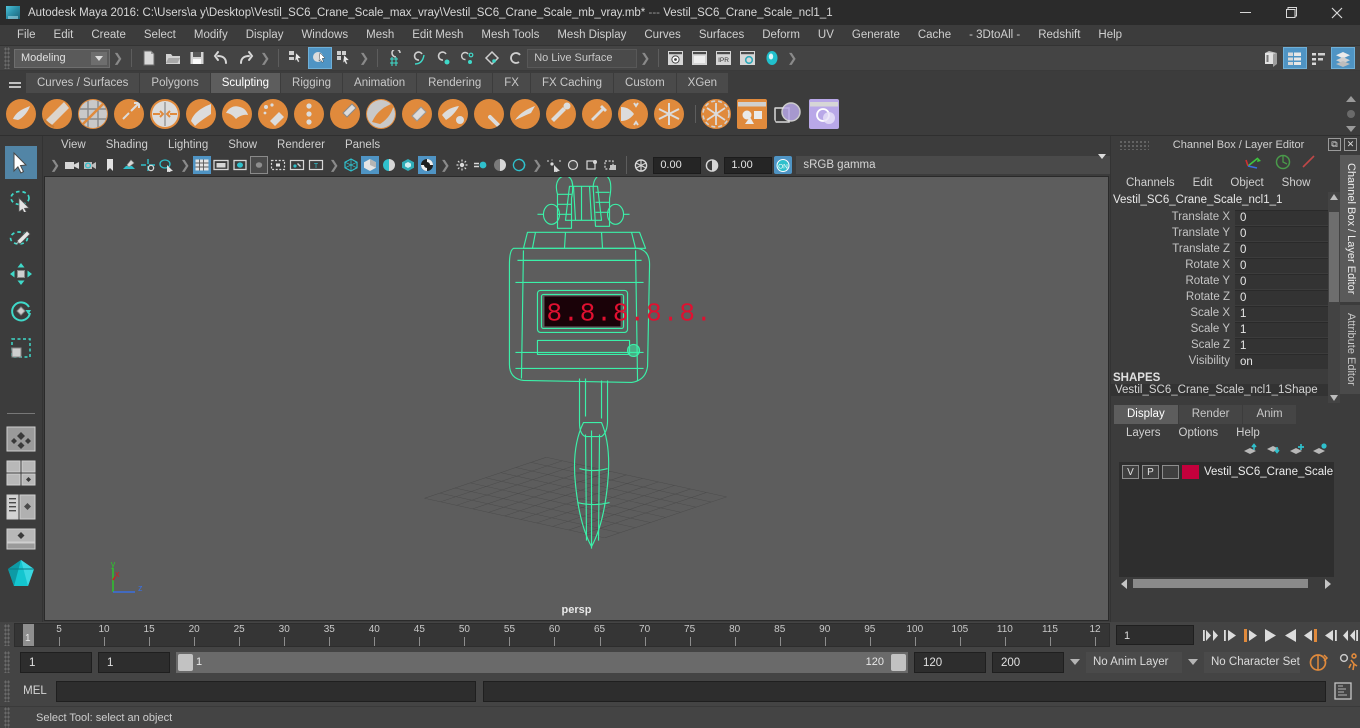 The width and height of the screenshot is (1360, 728). Describe the element at coordinates (591, 35) in the screenshot. I see `menu-mesh-display: Mesh Display` at that location.